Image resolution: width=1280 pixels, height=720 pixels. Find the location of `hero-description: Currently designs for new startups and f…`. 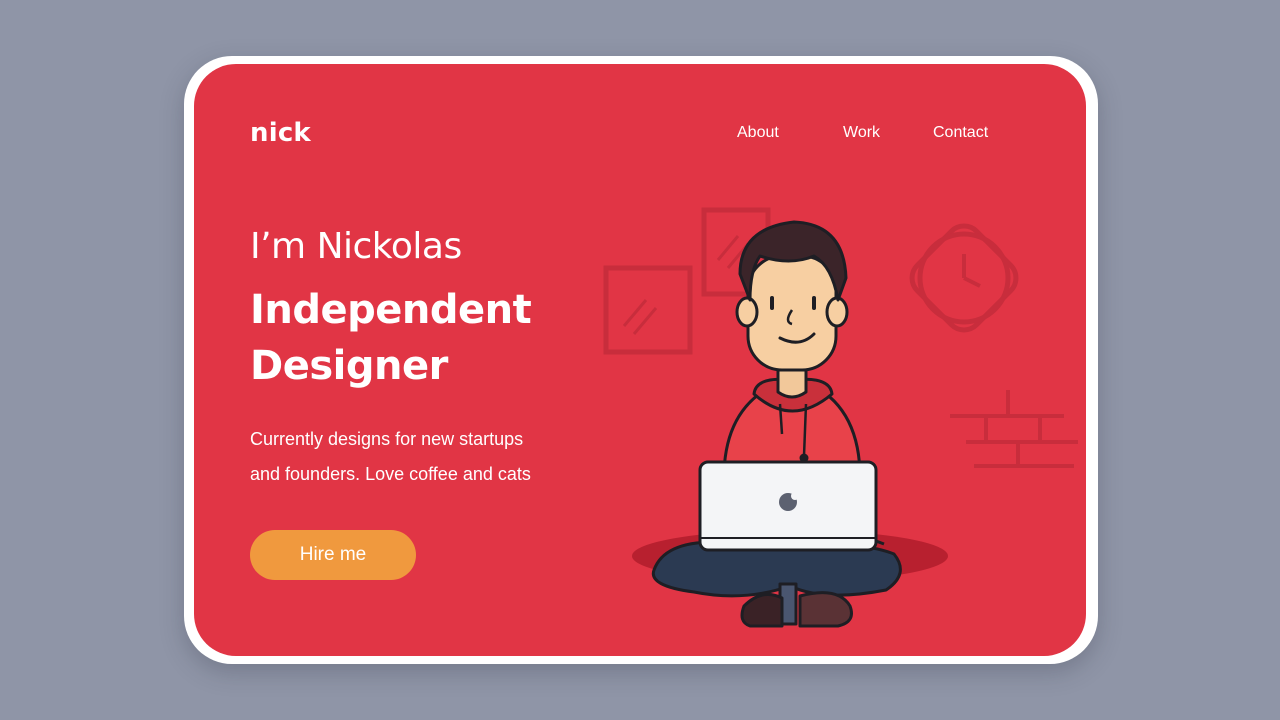

hero-description: Currently designs for new startups and f… is located at coordinates (440, 457).